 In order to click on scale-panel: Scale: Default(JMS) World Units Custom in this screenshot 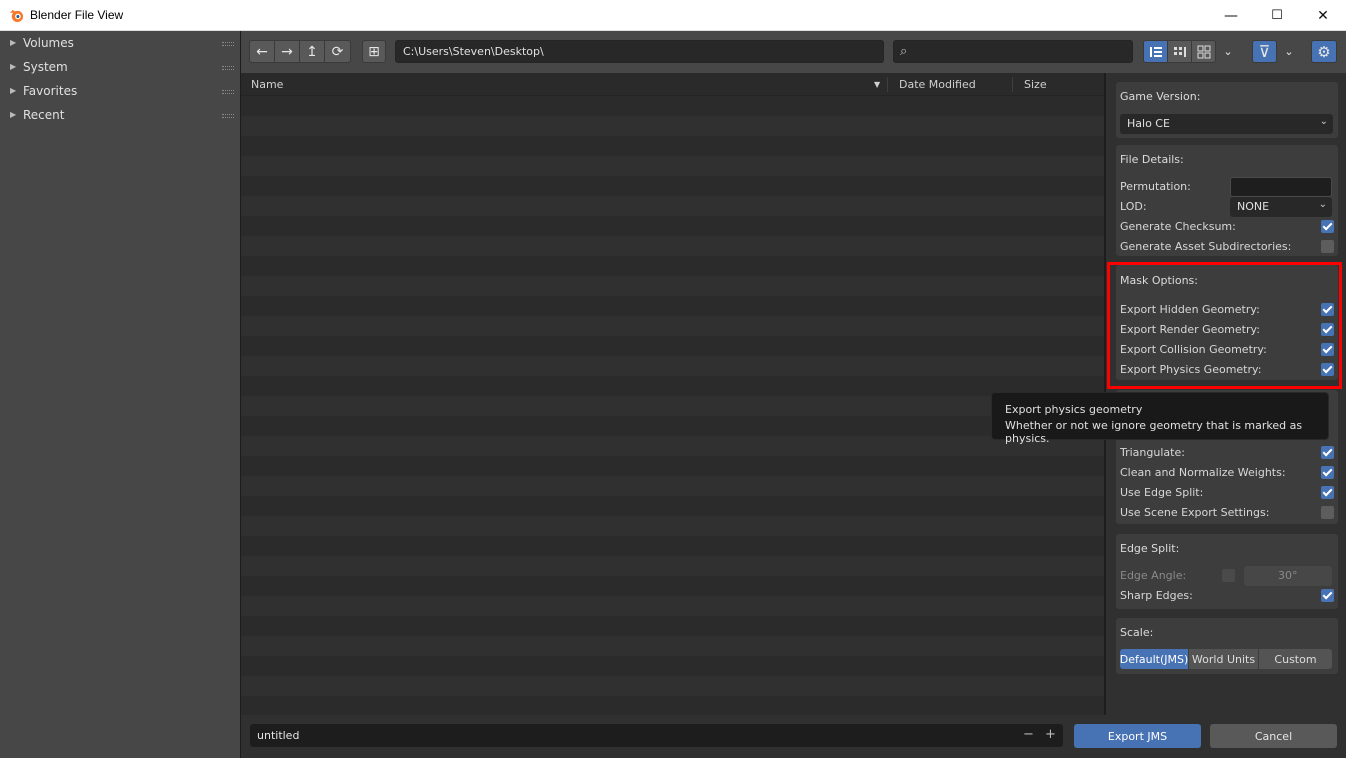, I will do `click(1227, 646)`.